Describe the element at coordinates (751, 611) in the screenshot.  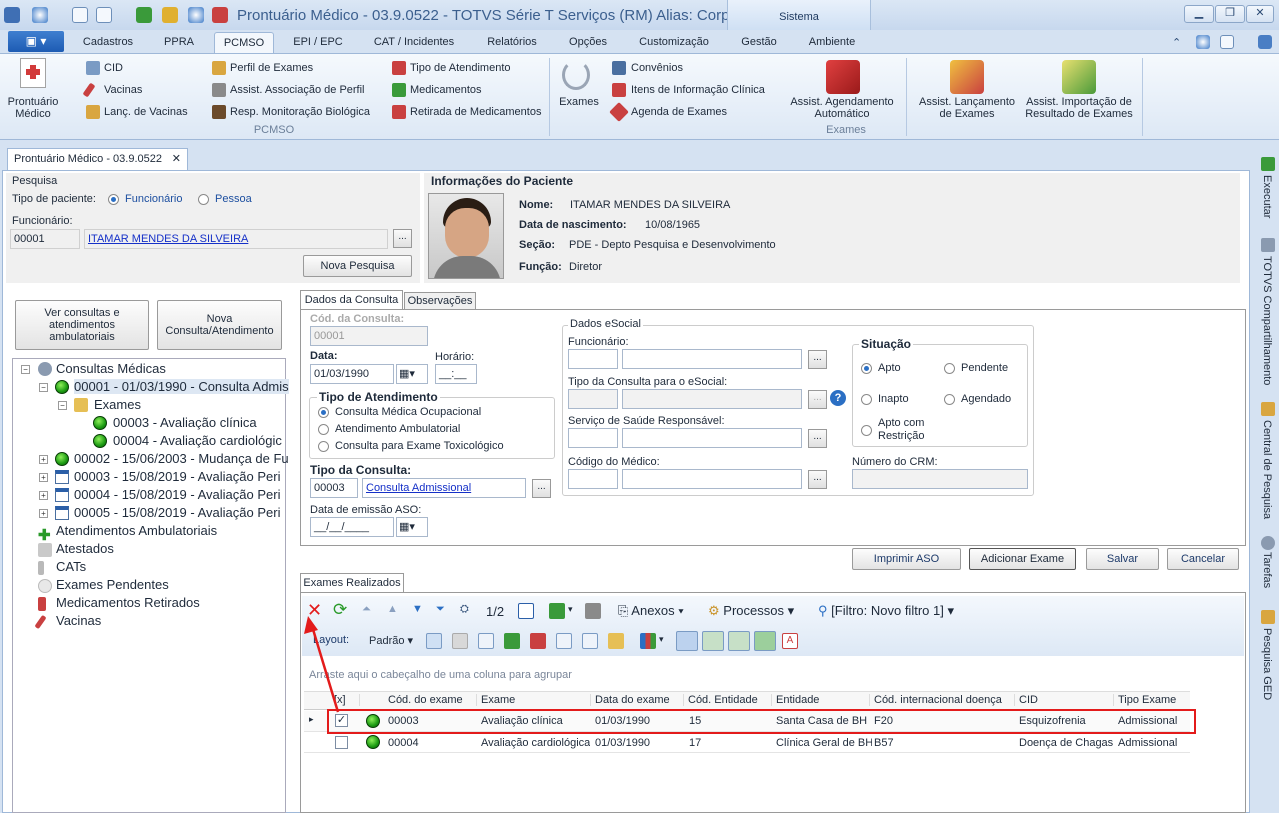
I see `processos-menu: ⚙ Processos ▾` at that location.